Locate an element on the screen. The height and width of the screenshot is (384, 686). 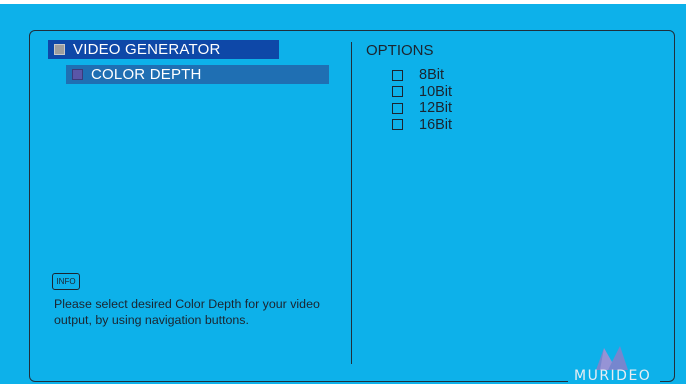
submenu-item-label: COLOR DEPTH is located at coordinates (146, 74).